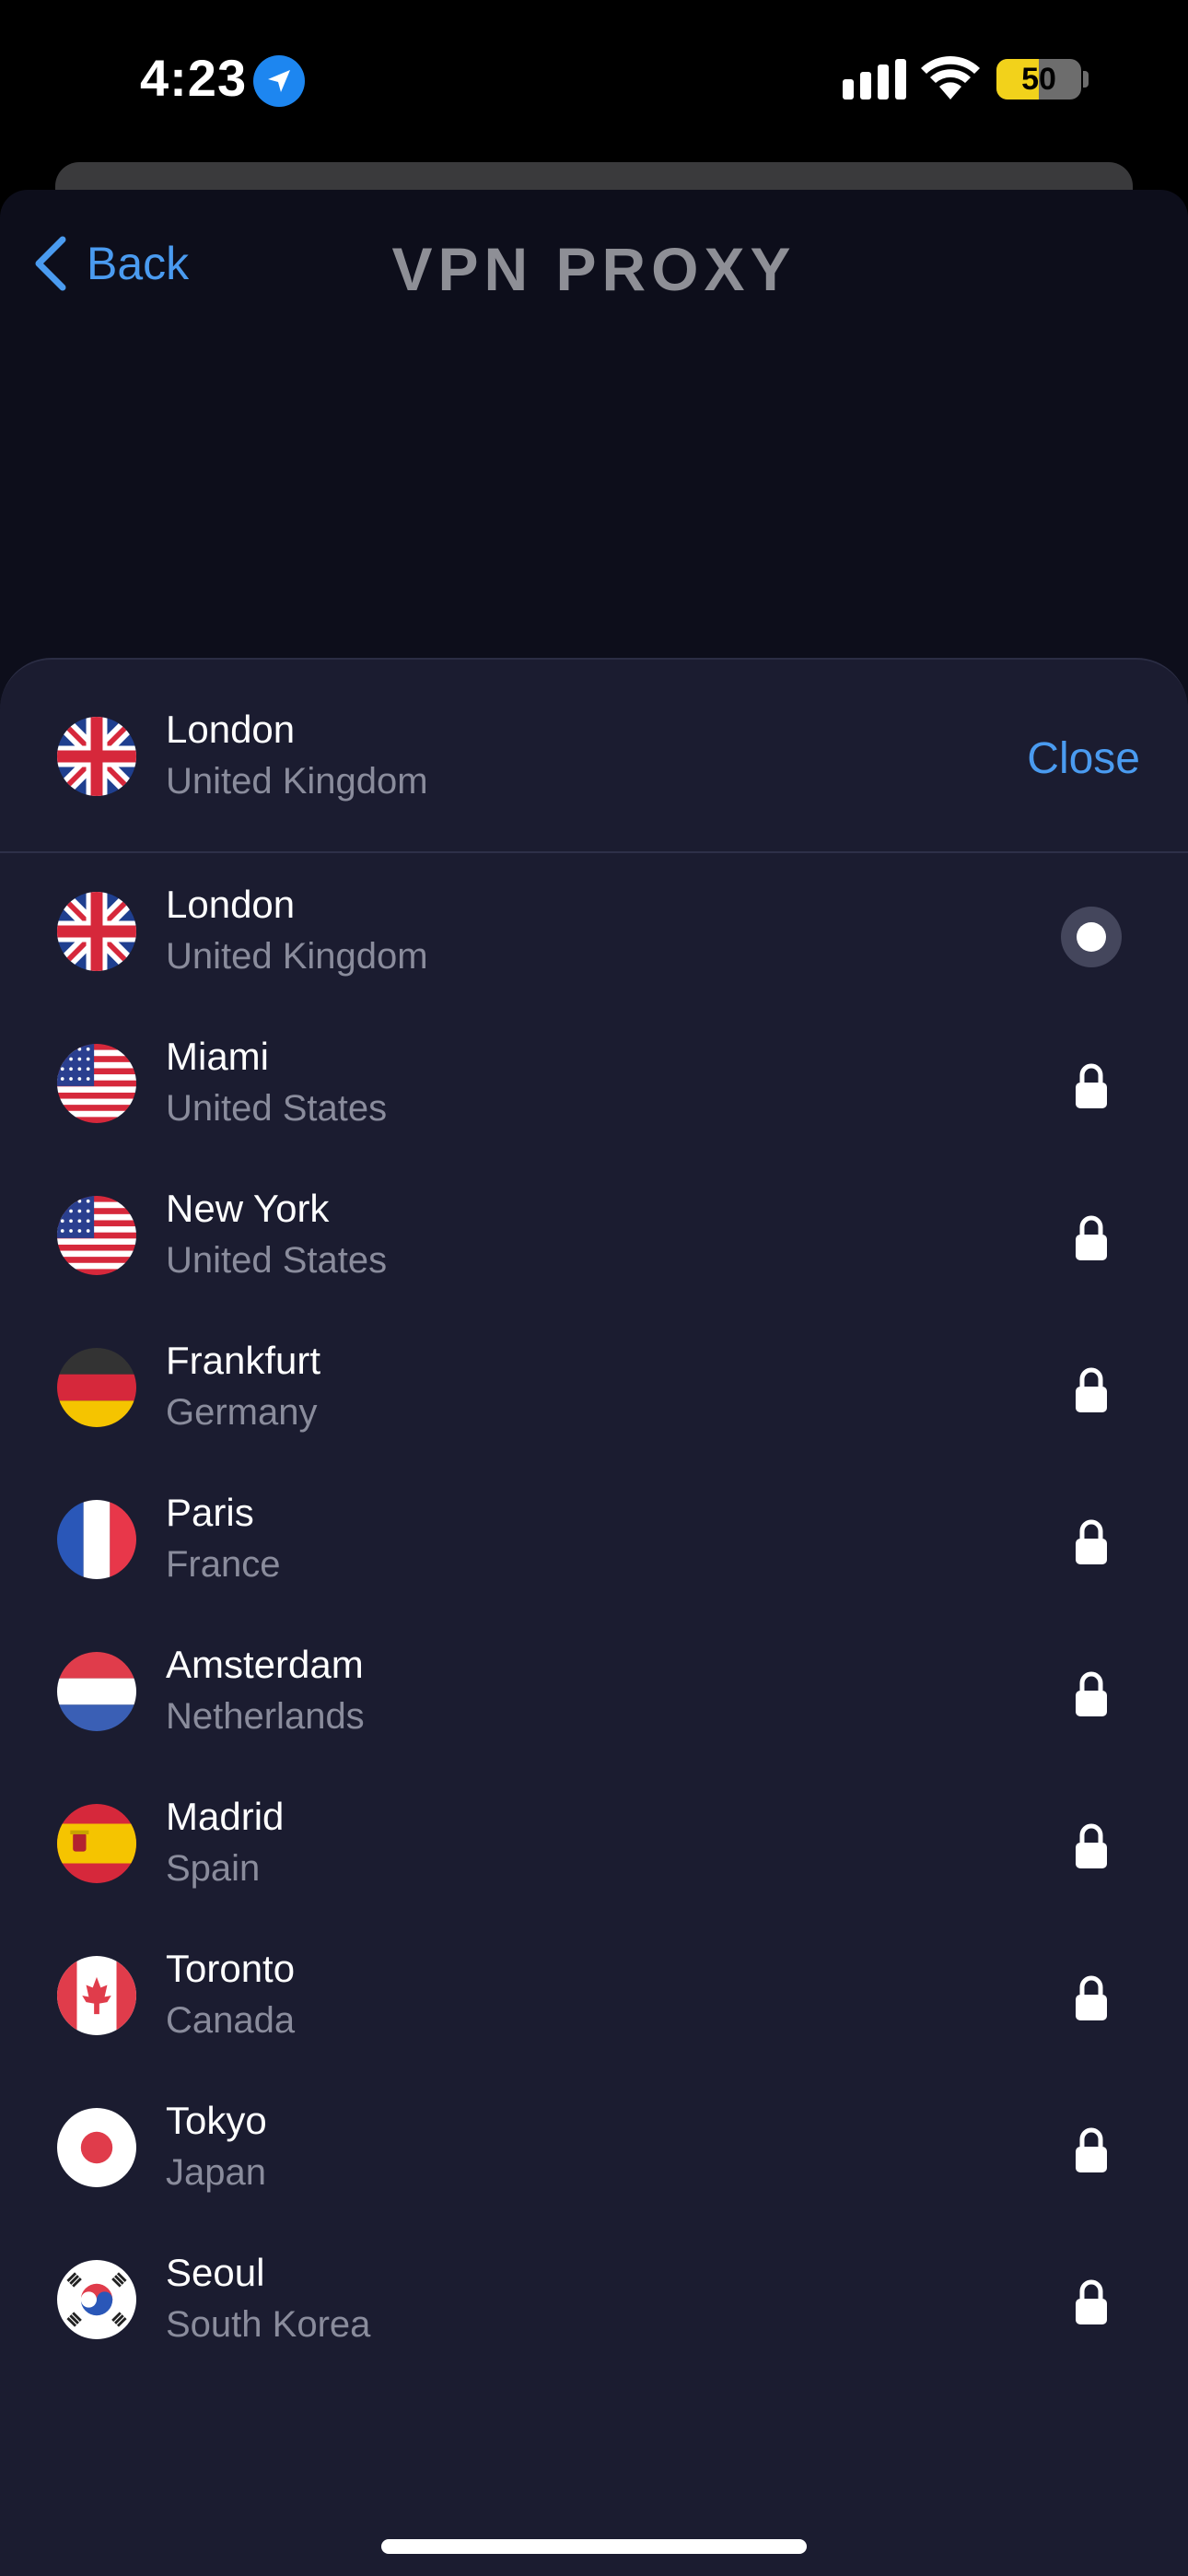 This screenshot has height=2576, width=1188. What do you see at coordinates (231, 729) in the screenshot?
I see `selected-city: London` at bounding box center [231, 729].